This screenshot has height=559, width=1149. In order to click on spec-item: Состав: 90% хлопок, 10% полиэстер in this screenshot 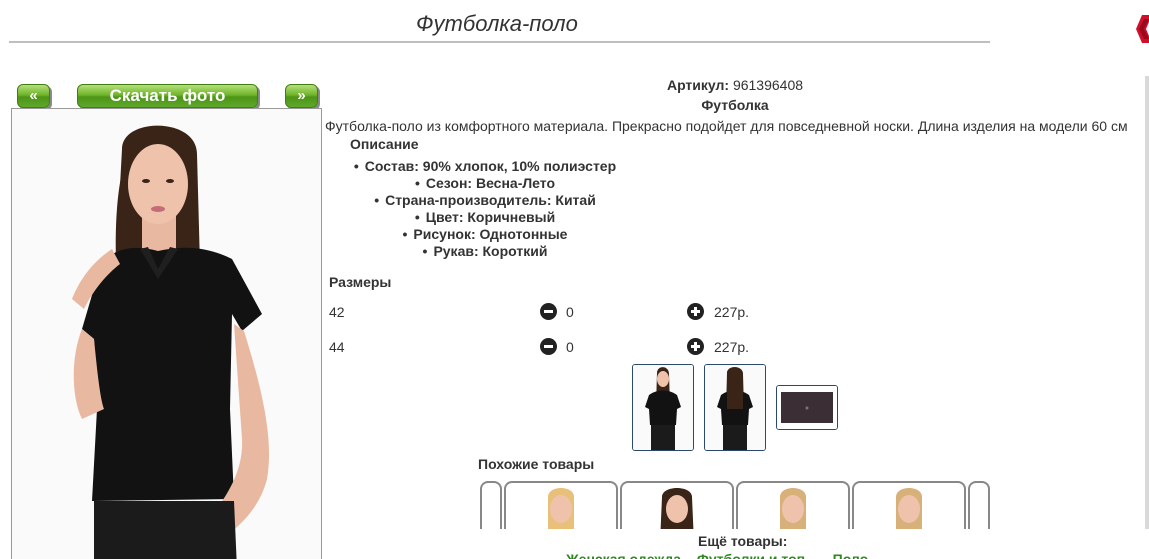, I will do `click(485, 166)`.